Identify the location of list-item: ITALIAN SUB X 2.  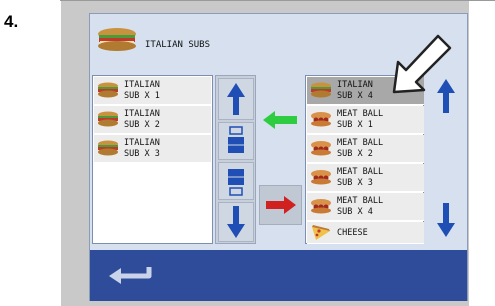
(152, 120).